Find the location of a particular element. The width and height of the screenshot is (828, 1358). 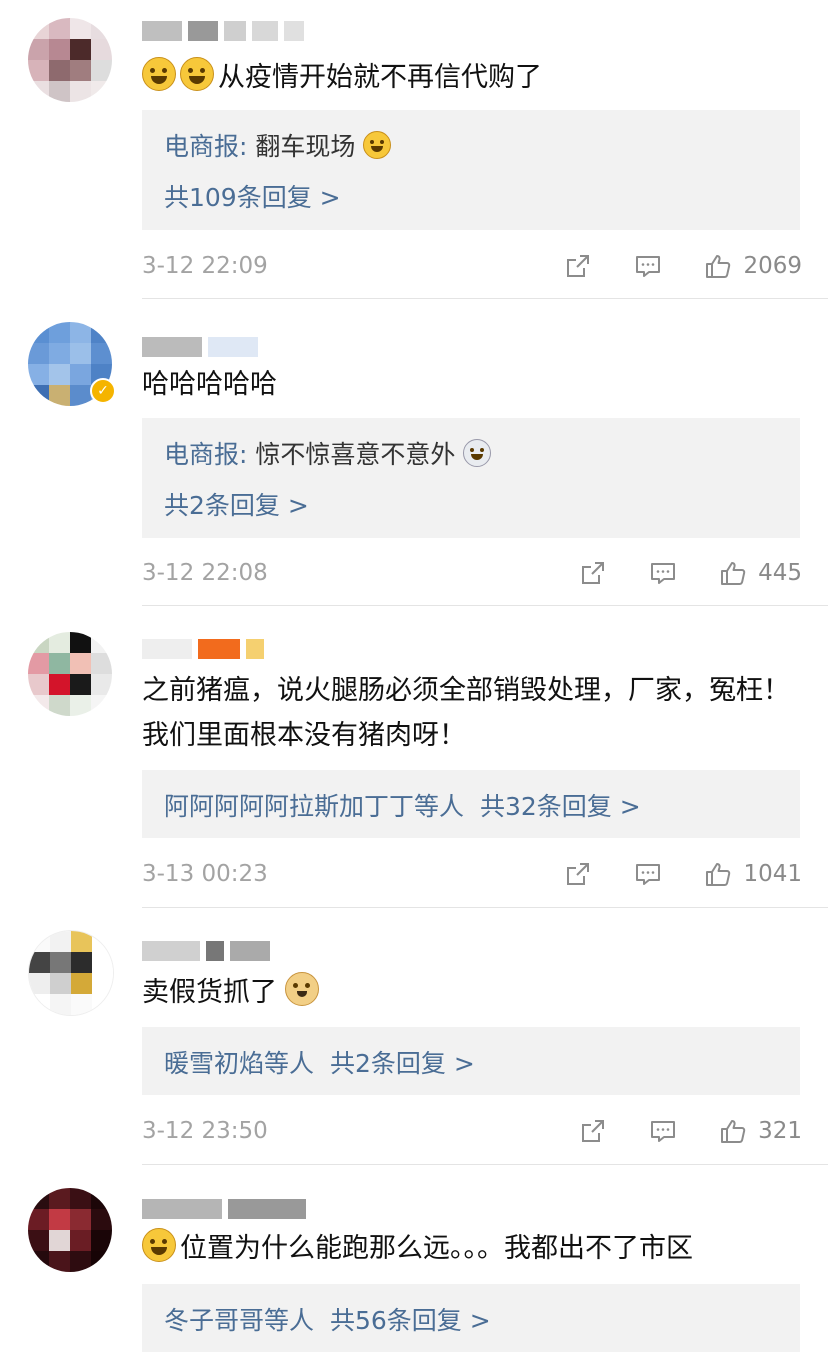

reply-count-link: 共56条回复 > is located at coordinates (410, 1320).